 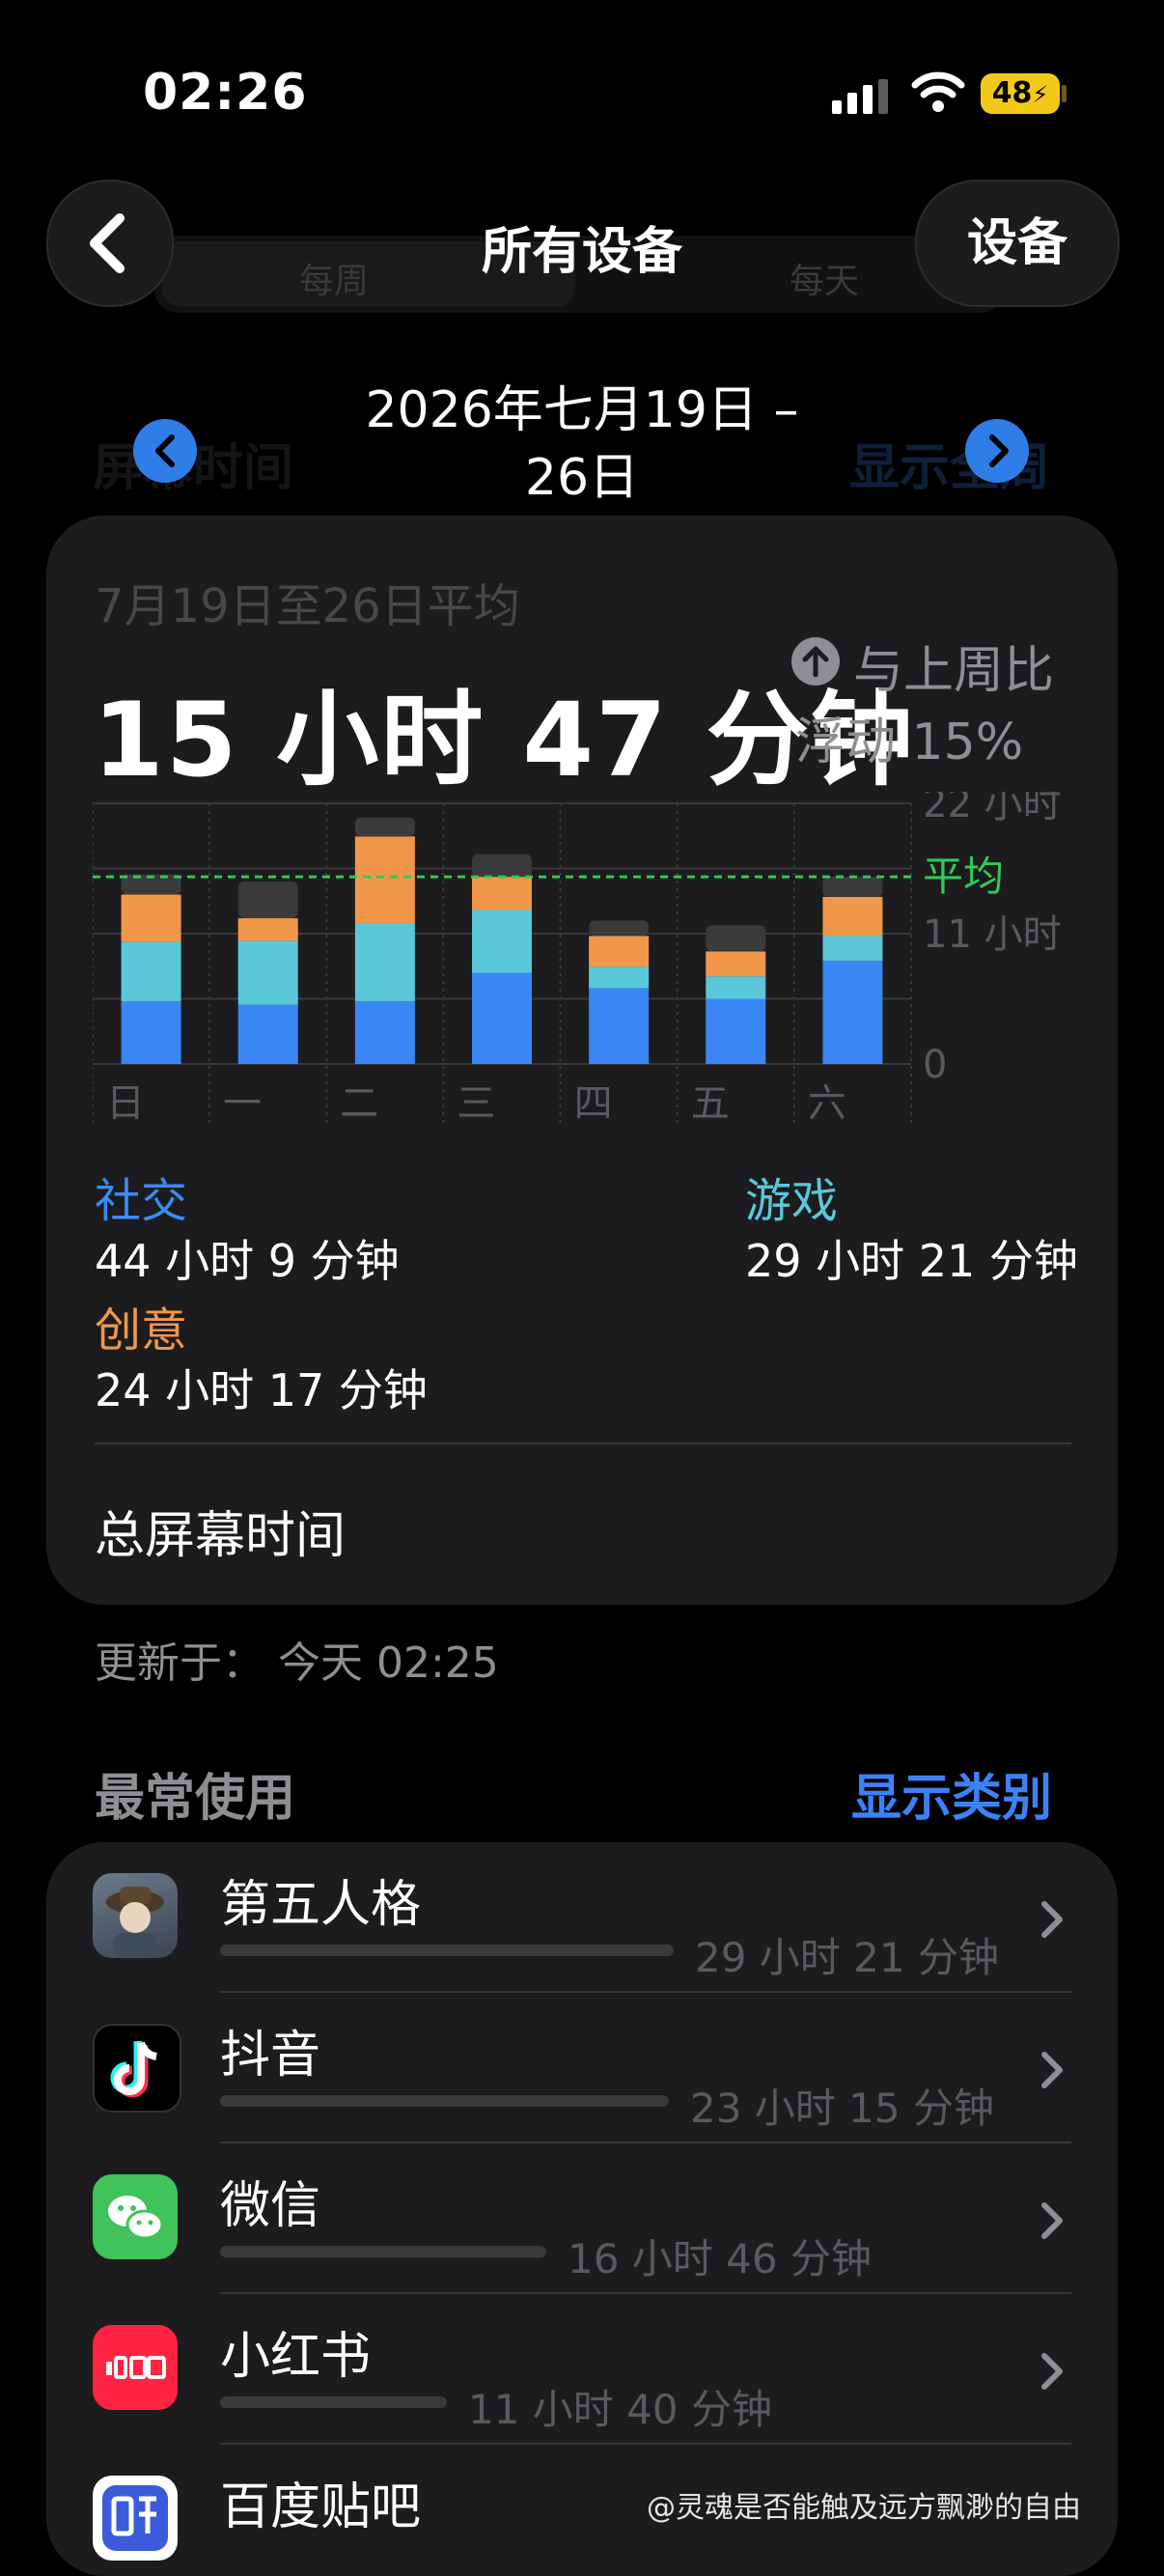 I want to click on app-name: 百度贴吧, so click(x=321, y=2502).